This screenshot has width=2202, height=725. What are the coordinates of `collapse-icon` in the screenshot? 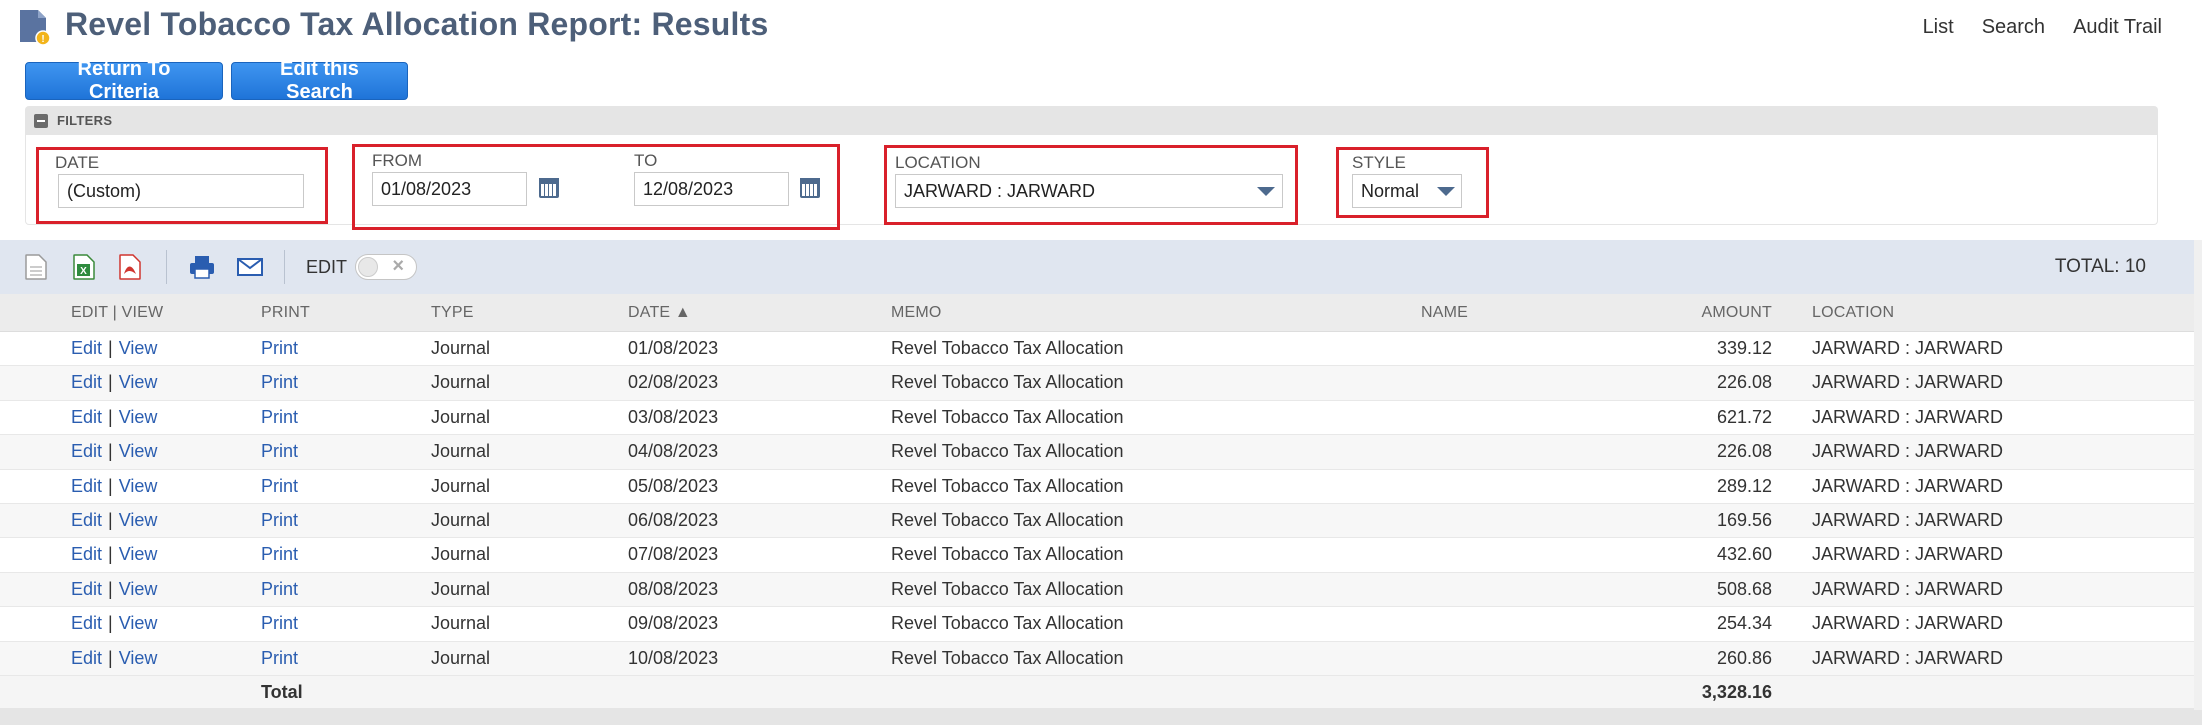 It's located at (41, 121).